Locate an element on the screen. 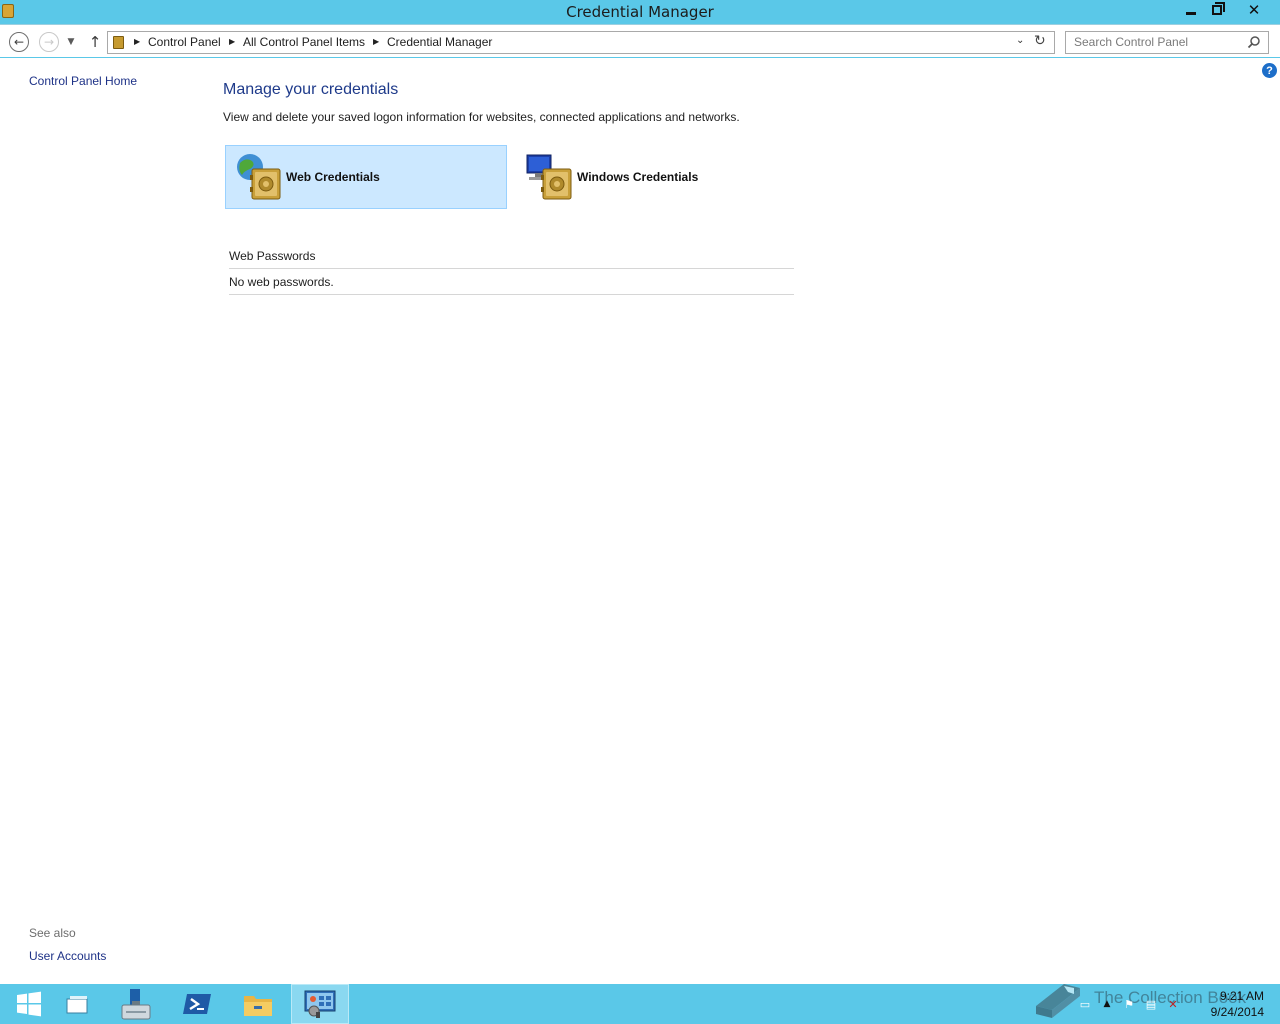  breadcrumb-all-control-panel-items: All Control Panel Items is located at coordinates (304, 42).